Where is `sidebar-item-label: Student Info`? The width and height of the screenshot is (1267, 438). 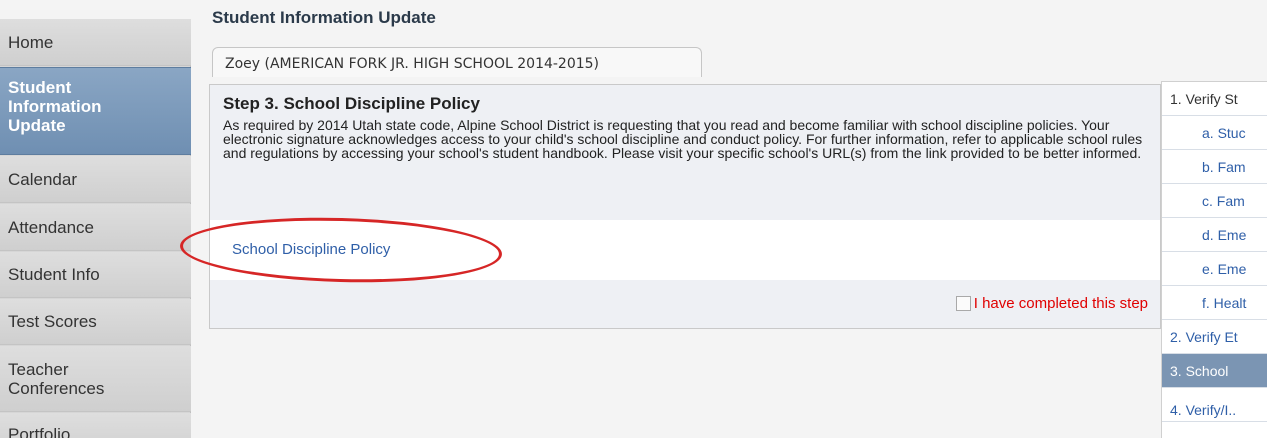 sidebar-item-label: Student Info is located at coordinates (54, 274).